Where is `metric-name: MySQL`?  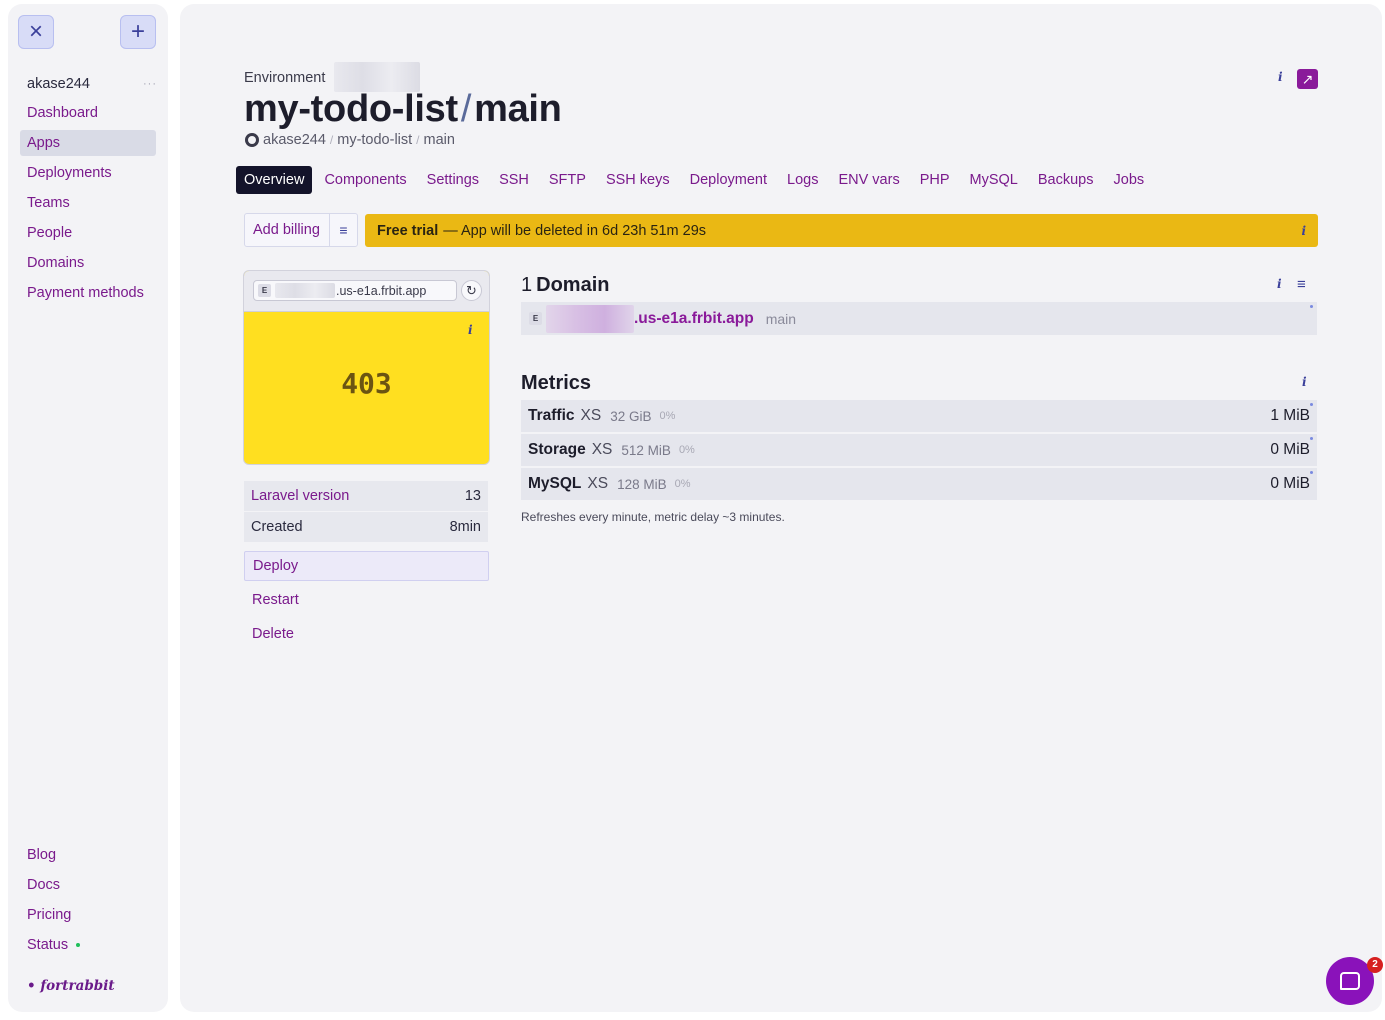 metric-name: MySQL is located at coordinates (555, 483).